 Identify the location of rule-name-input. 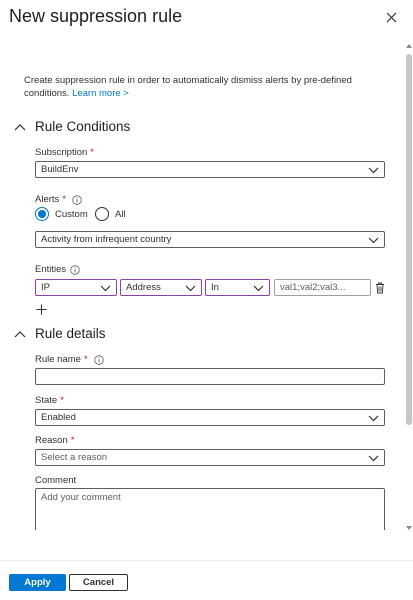
(210, 376).